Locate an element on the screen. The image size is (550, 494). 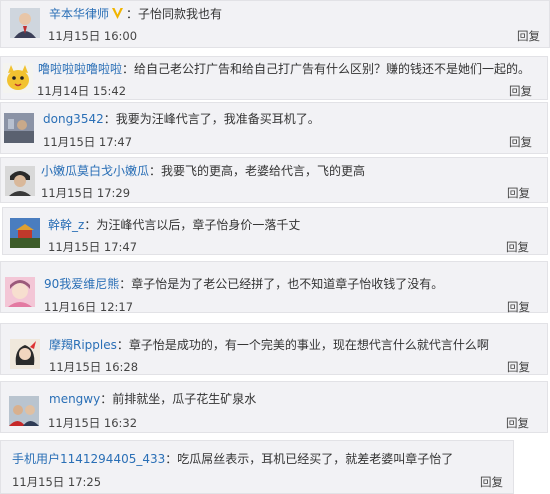
comment-text: 为汪峰代言以后，章子怡身价一落千丈 is located at coordinates (198, 225).